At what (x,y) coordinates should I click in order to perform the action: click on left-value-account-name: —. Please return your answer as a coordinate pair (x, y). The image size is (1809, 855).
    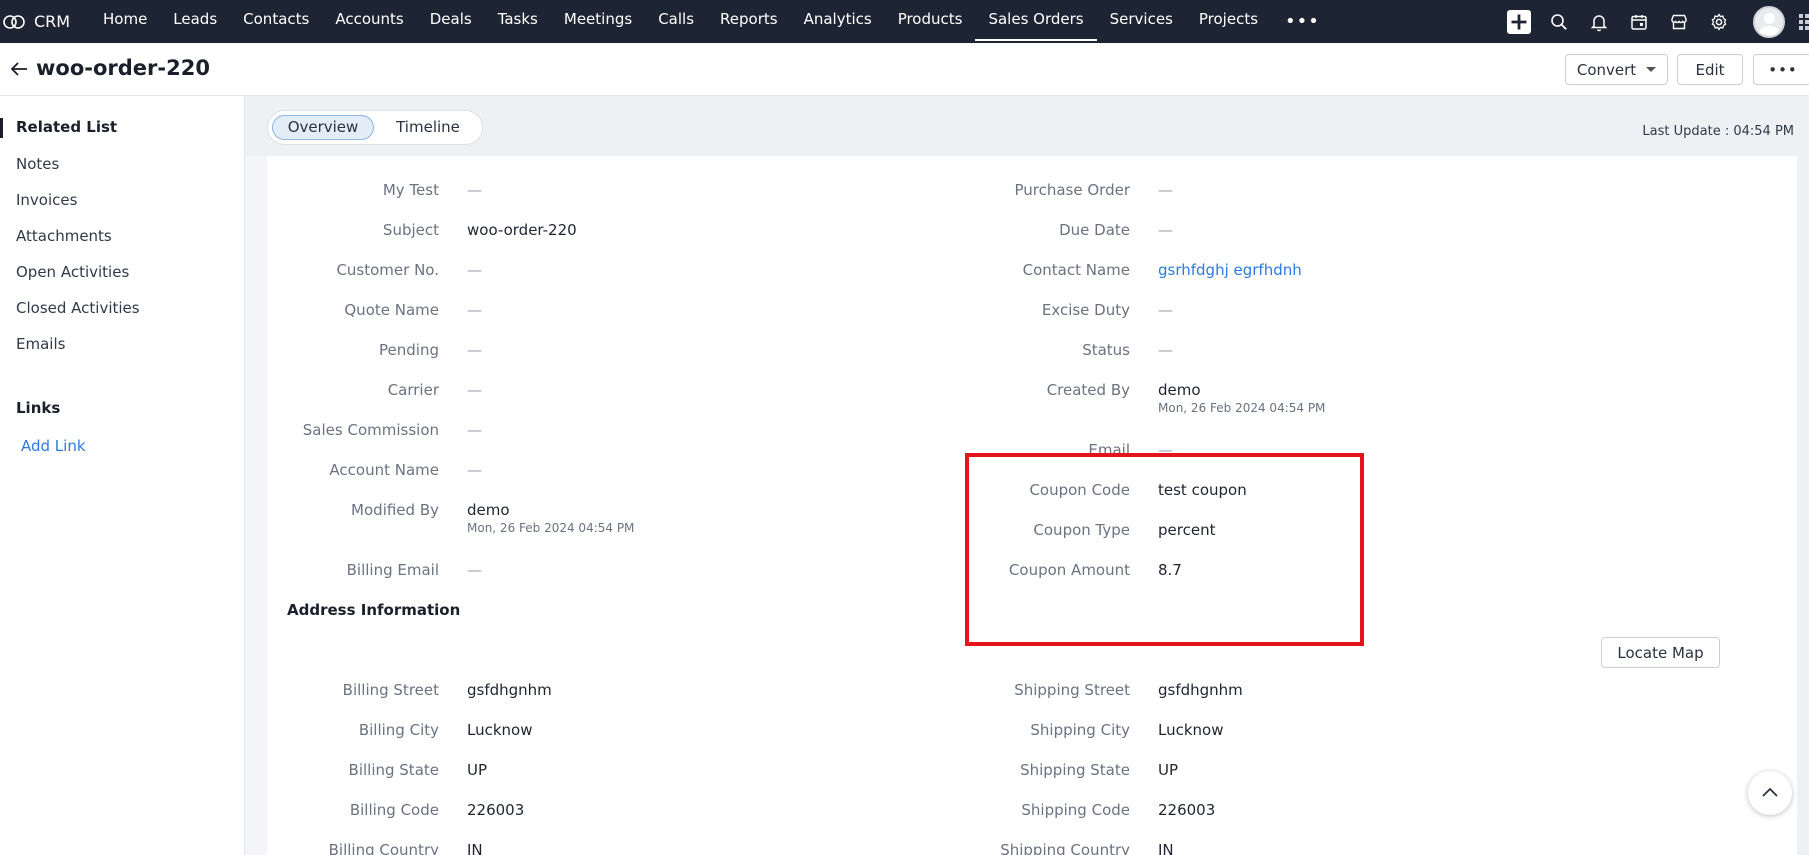
    Looking at the image, I should click on (474, 470).